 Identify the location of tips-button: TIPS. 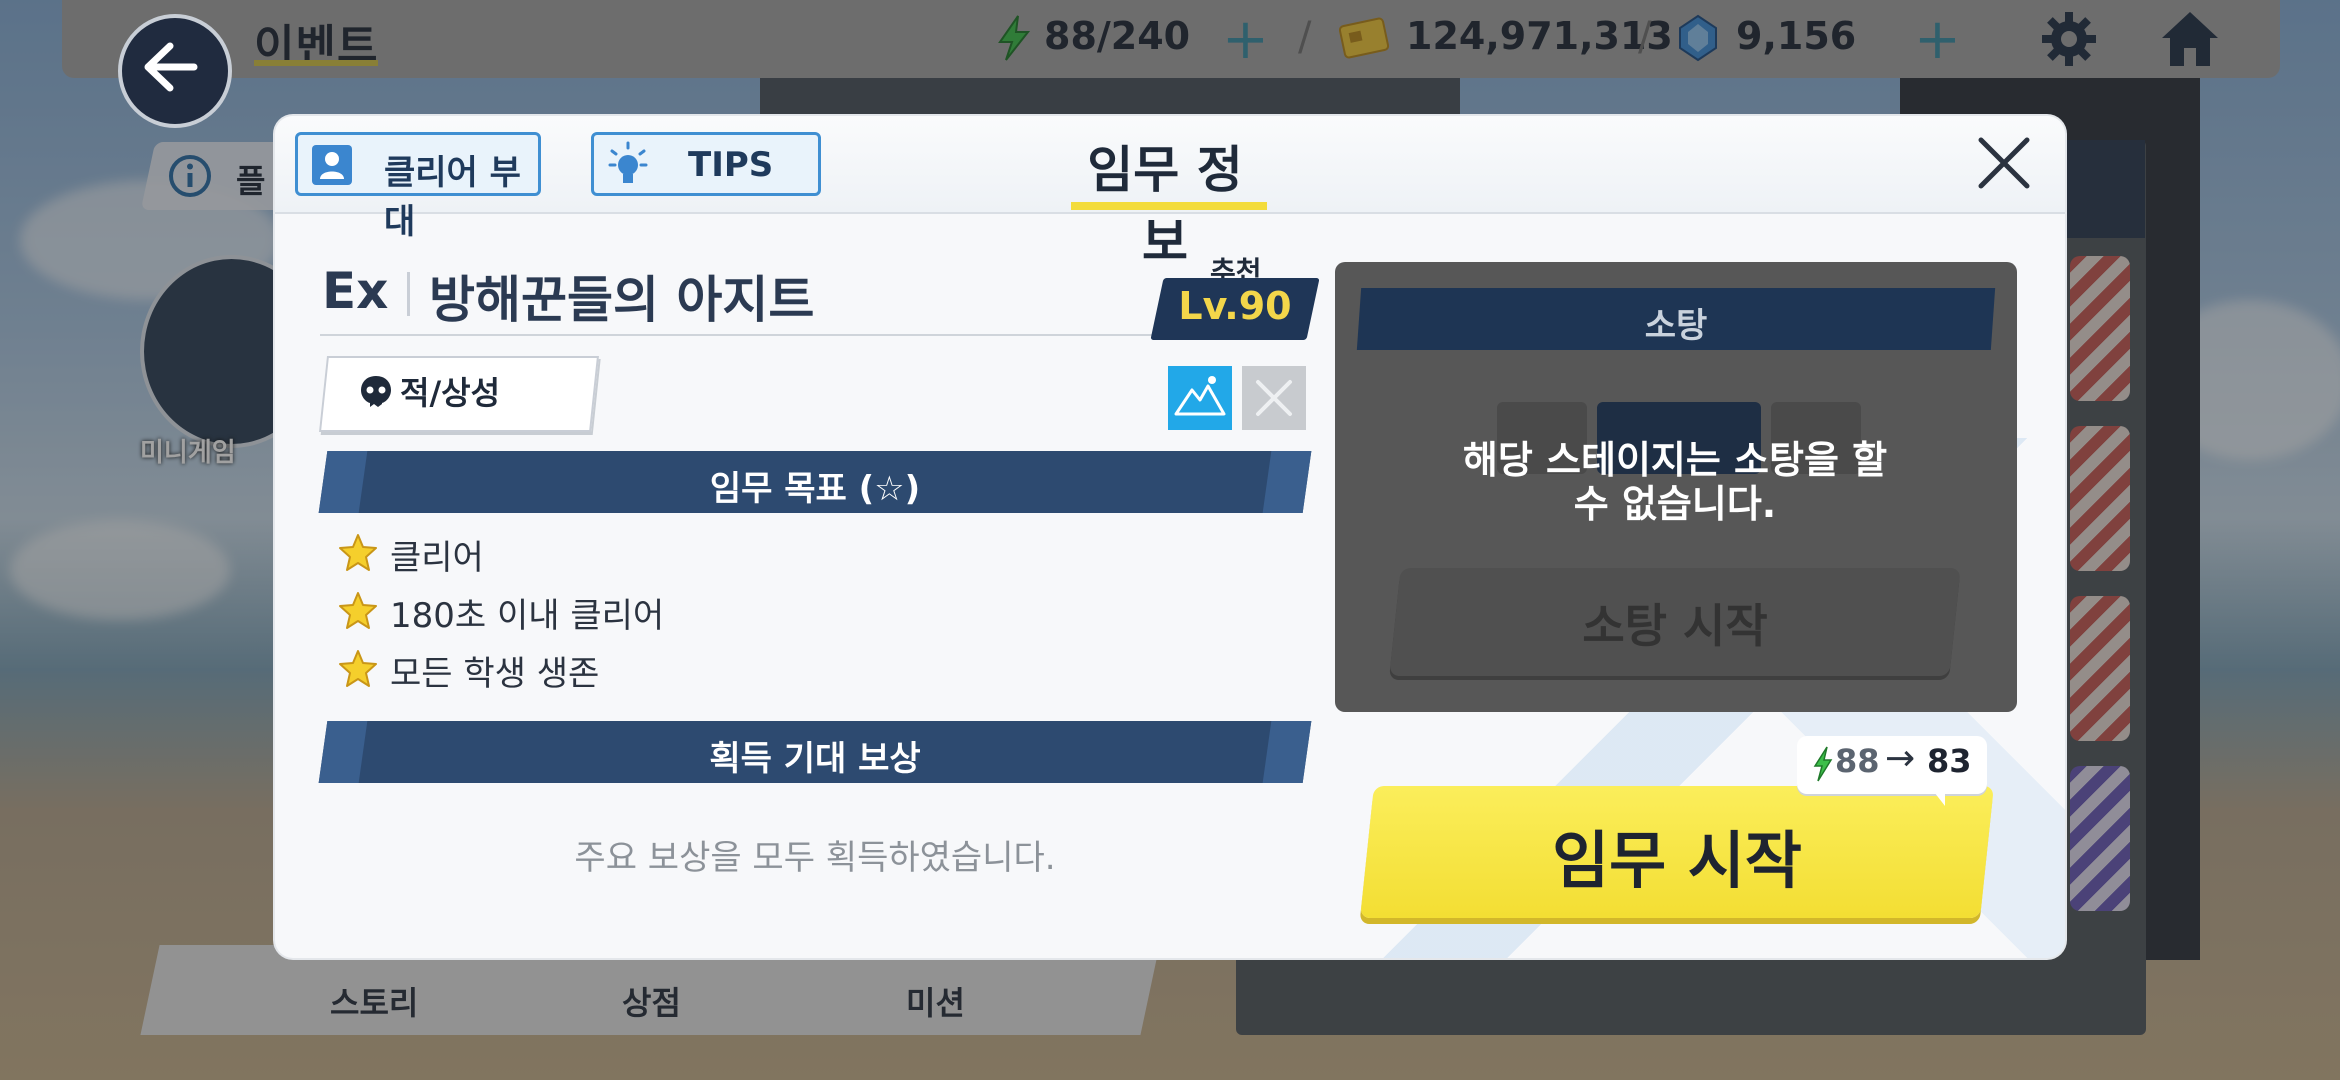
(706, 164).